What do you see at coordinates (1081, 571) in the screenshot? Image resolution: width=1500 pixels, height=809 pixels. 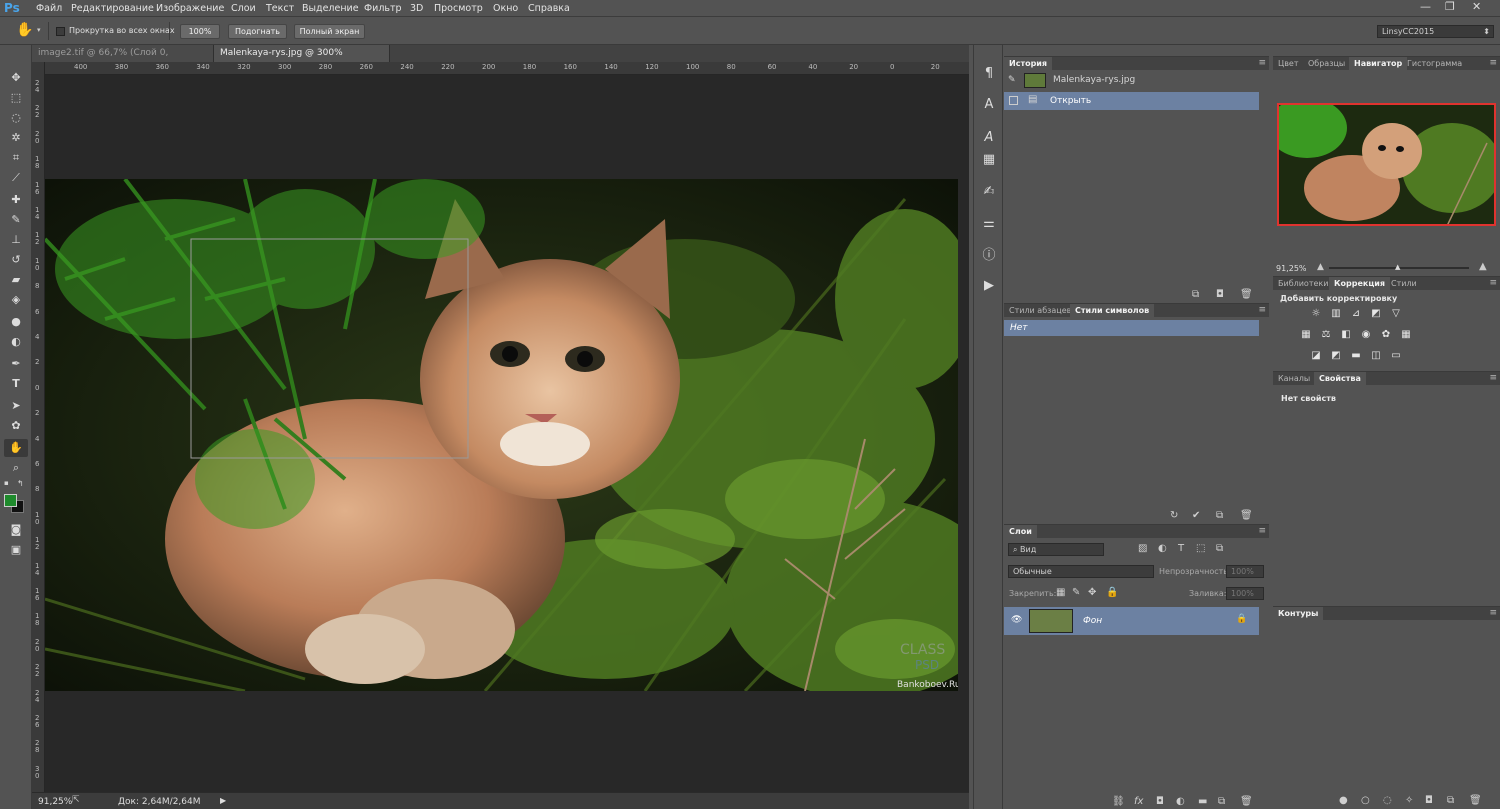 I see `blend-mode-select: Обычные` at bounding box center [1081, 571].